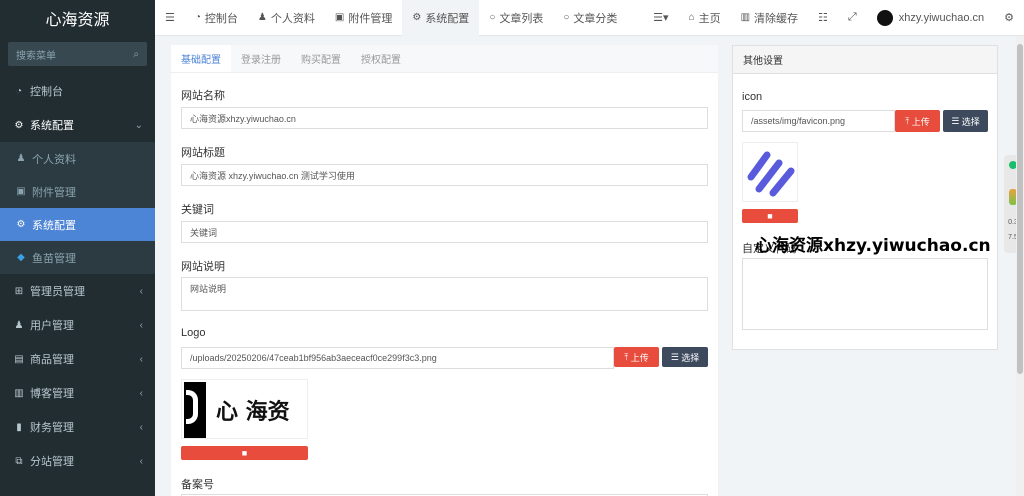 This screenshot has width=1024, height=496. I want to click on settings-button: ⚙, so click(1009, 18).